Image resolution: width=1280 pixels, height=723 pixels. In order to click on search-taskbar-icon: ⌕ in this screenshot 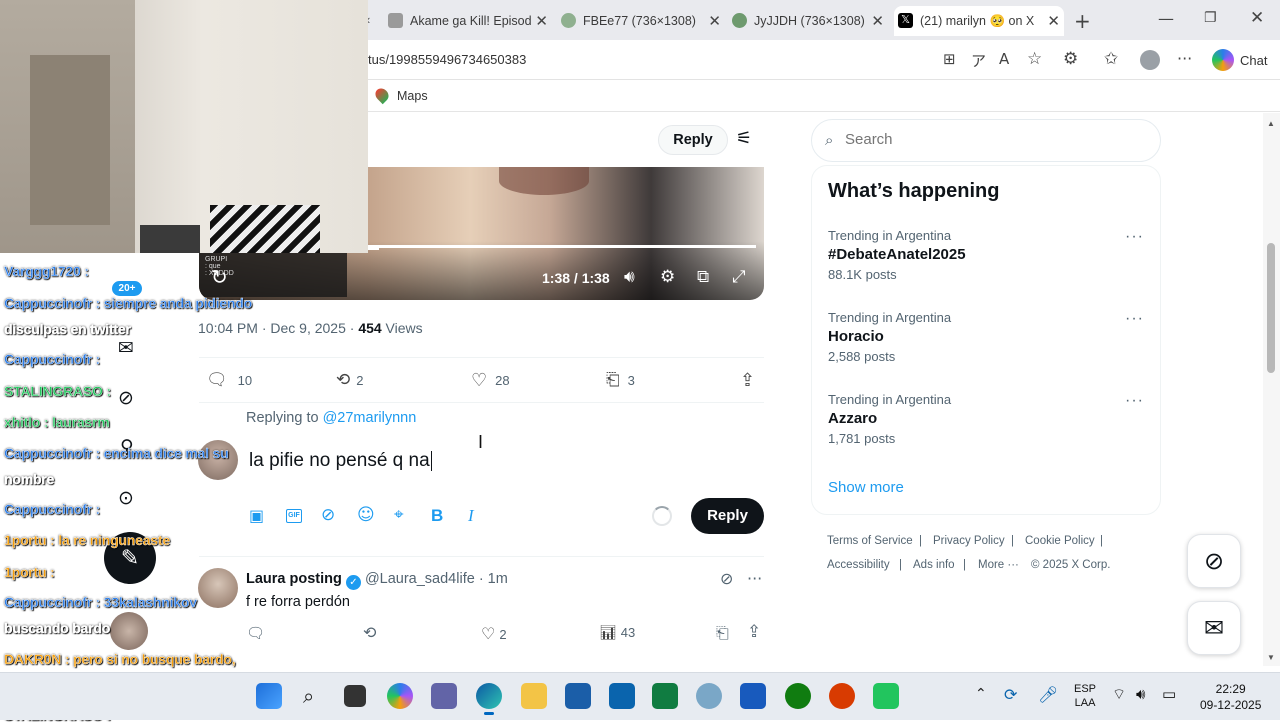, I will do `click(308, 696)`.